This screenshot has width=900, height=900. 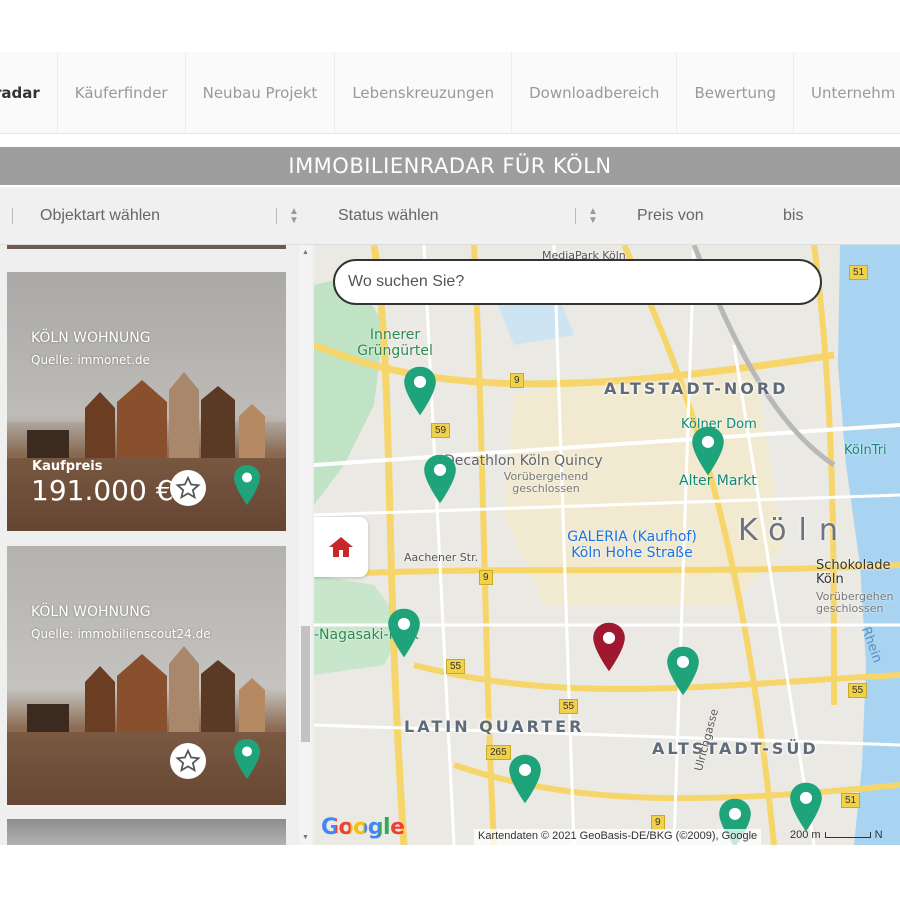 What do you see at coordinates (90, 360) in the screenshot?
I see `listing-source: Quelle: immonet.de` at bounding box center [90, 360].